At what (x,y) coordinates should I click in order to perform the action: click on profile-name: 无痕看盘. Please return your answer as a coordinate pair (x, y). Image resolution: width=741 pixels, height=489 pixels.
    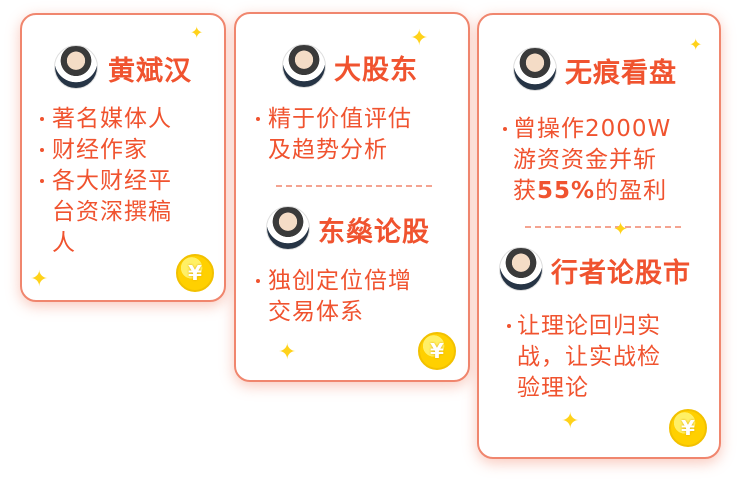
    Looking at the image, I should click on (621, 73).